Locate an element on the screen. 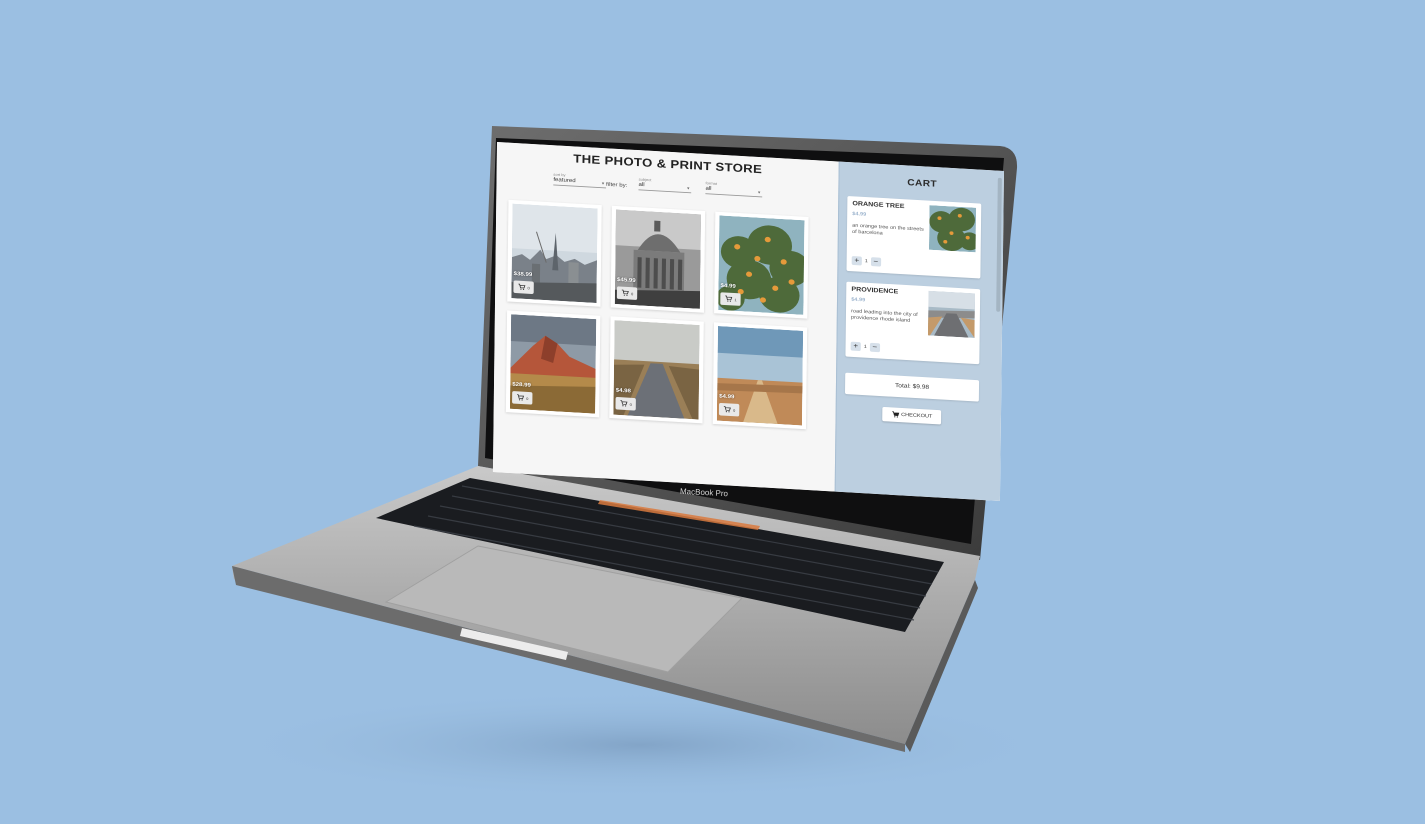 The image size is (1425, 824). cart-item-name: ORANGE TREE is located at coordinates (878, 205).